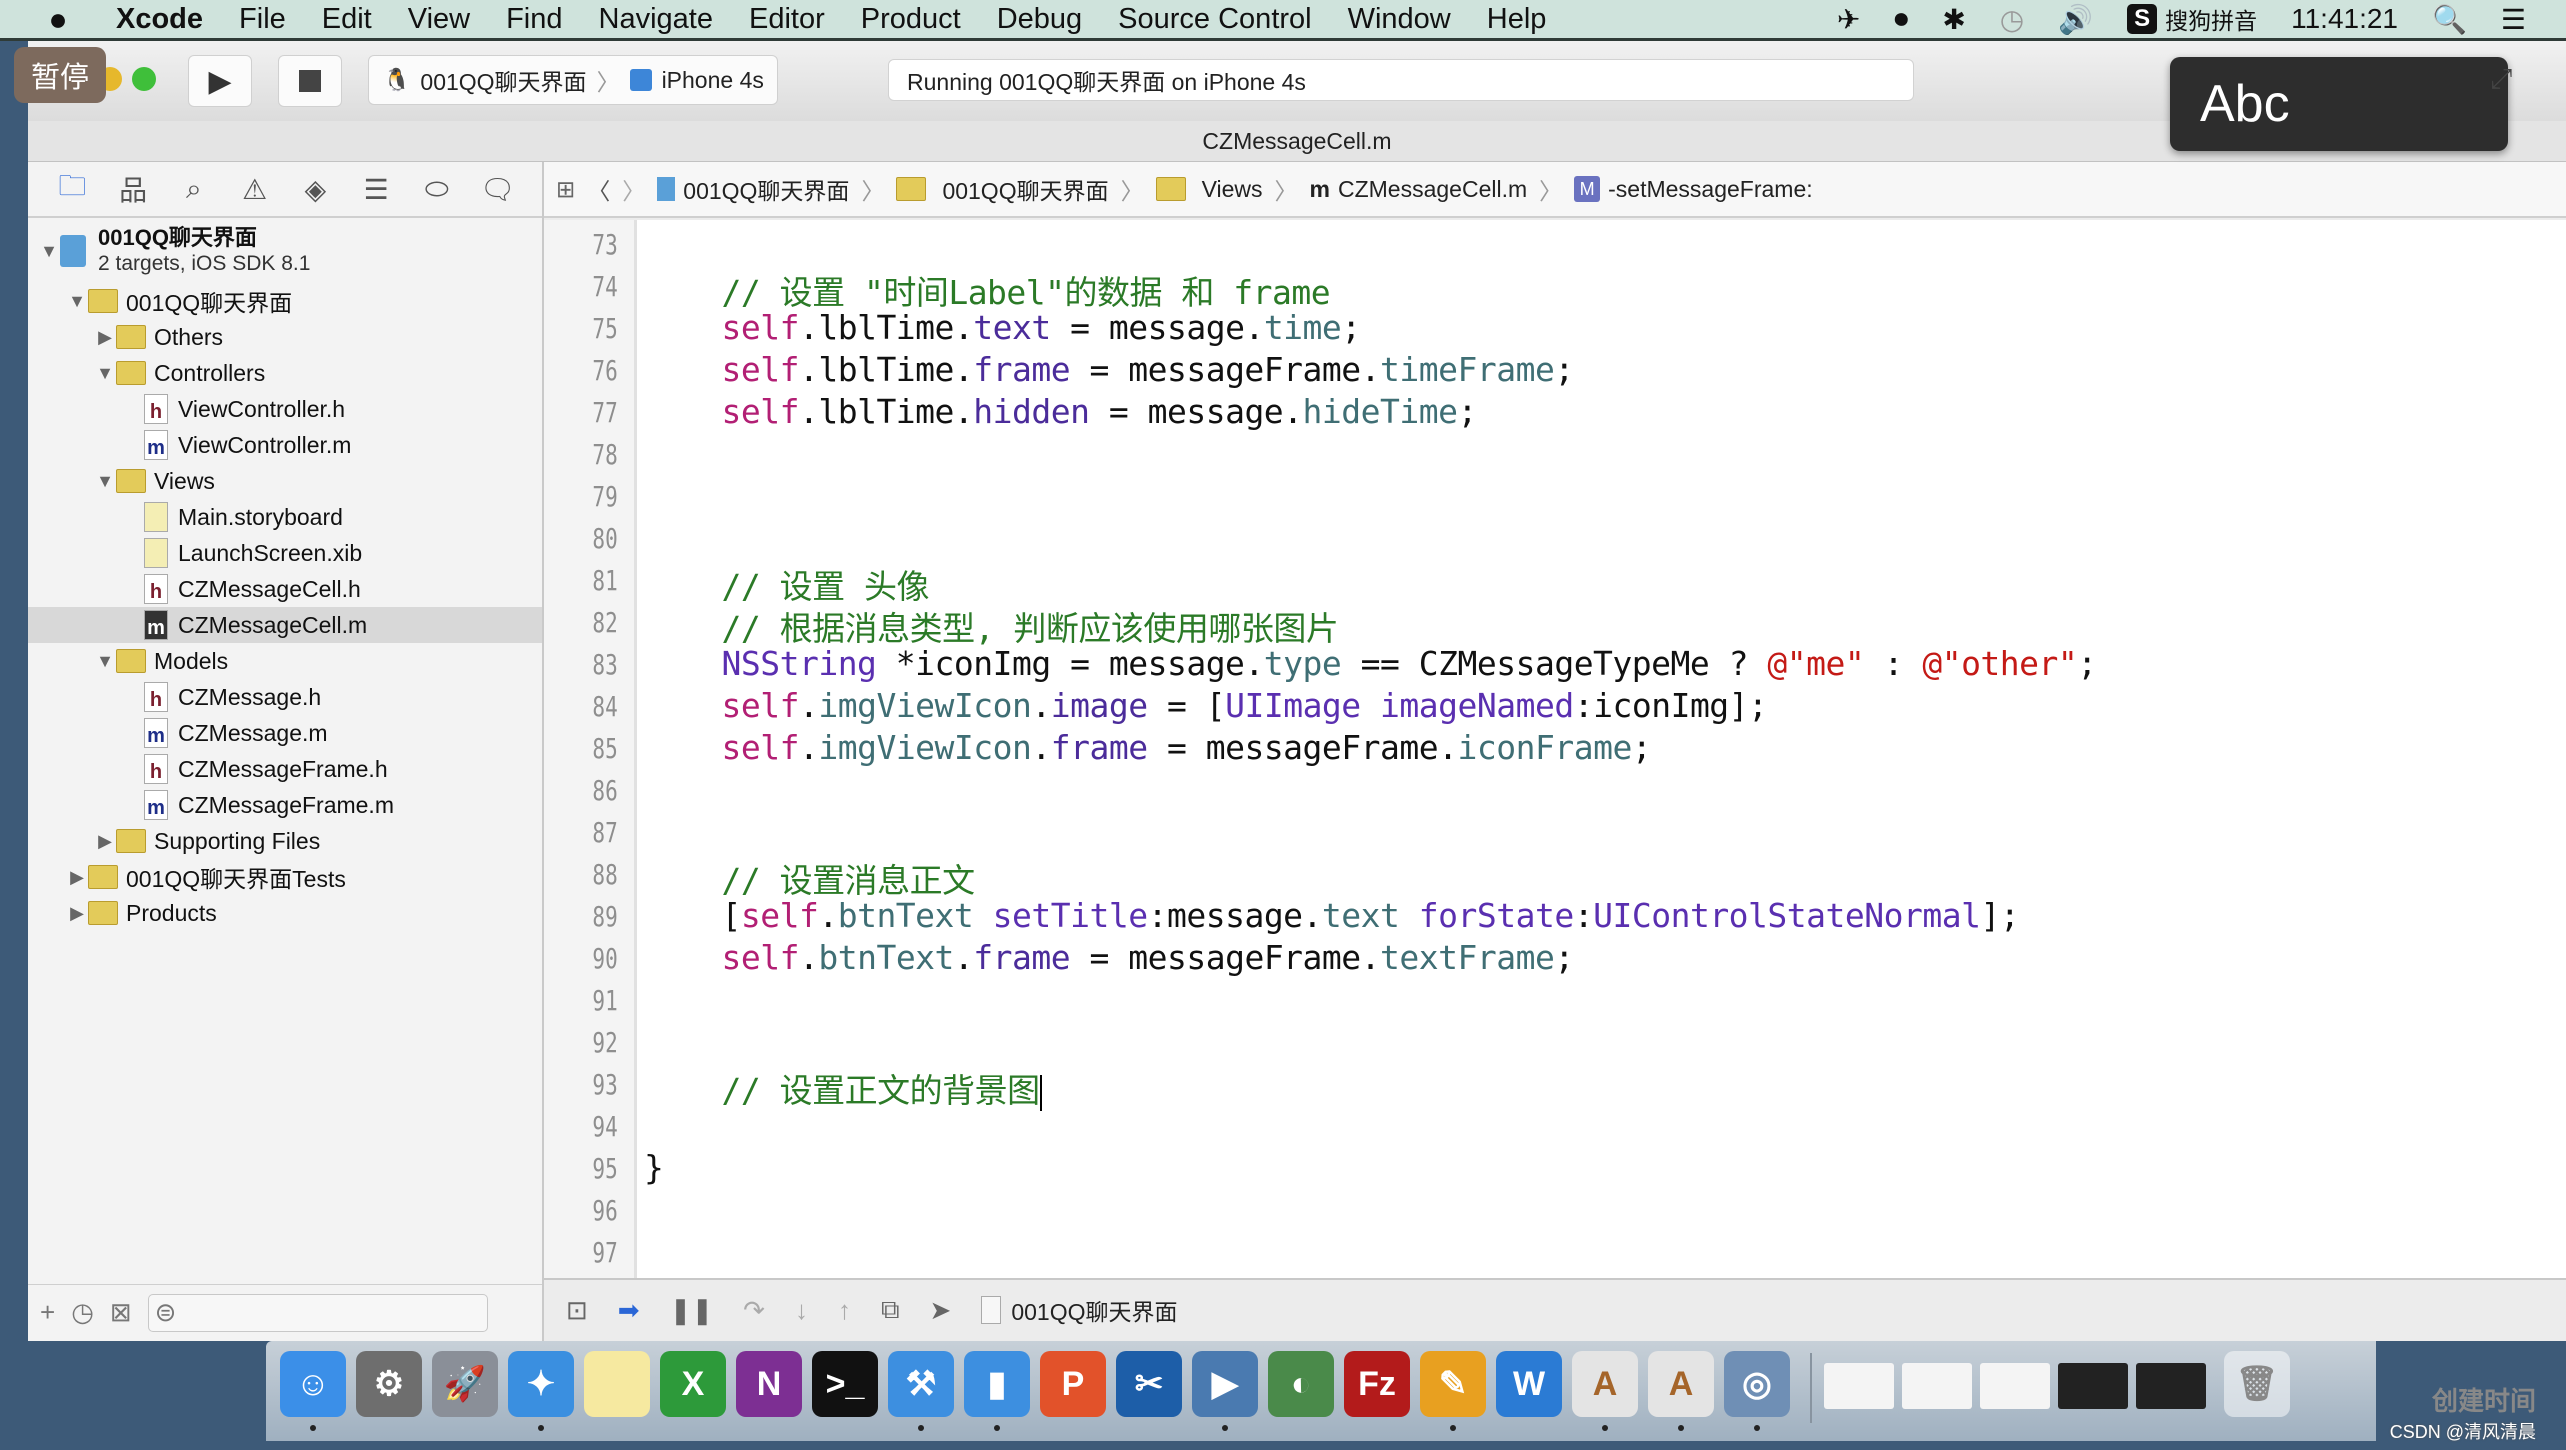 The image size is (2566, 1450). Describe the element at coordinates (991, 626) in the screenshot. I see `code-line: // 根据消息类型, 判断应该使用哪张图片` at that location.